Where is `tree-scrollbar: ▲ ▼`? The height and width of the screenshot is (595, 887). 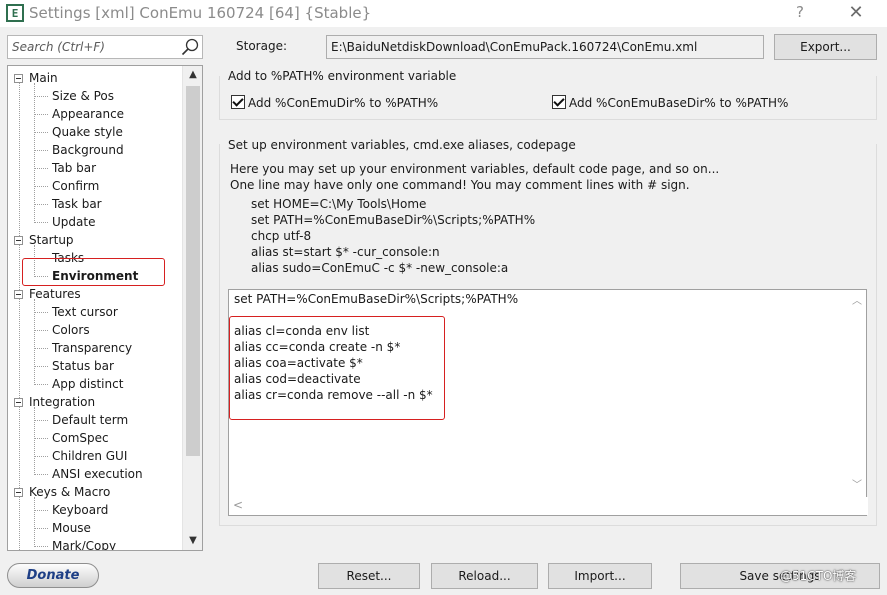 tree-scrollbar: ▲ ▼ is located at coordinates (192, 308).